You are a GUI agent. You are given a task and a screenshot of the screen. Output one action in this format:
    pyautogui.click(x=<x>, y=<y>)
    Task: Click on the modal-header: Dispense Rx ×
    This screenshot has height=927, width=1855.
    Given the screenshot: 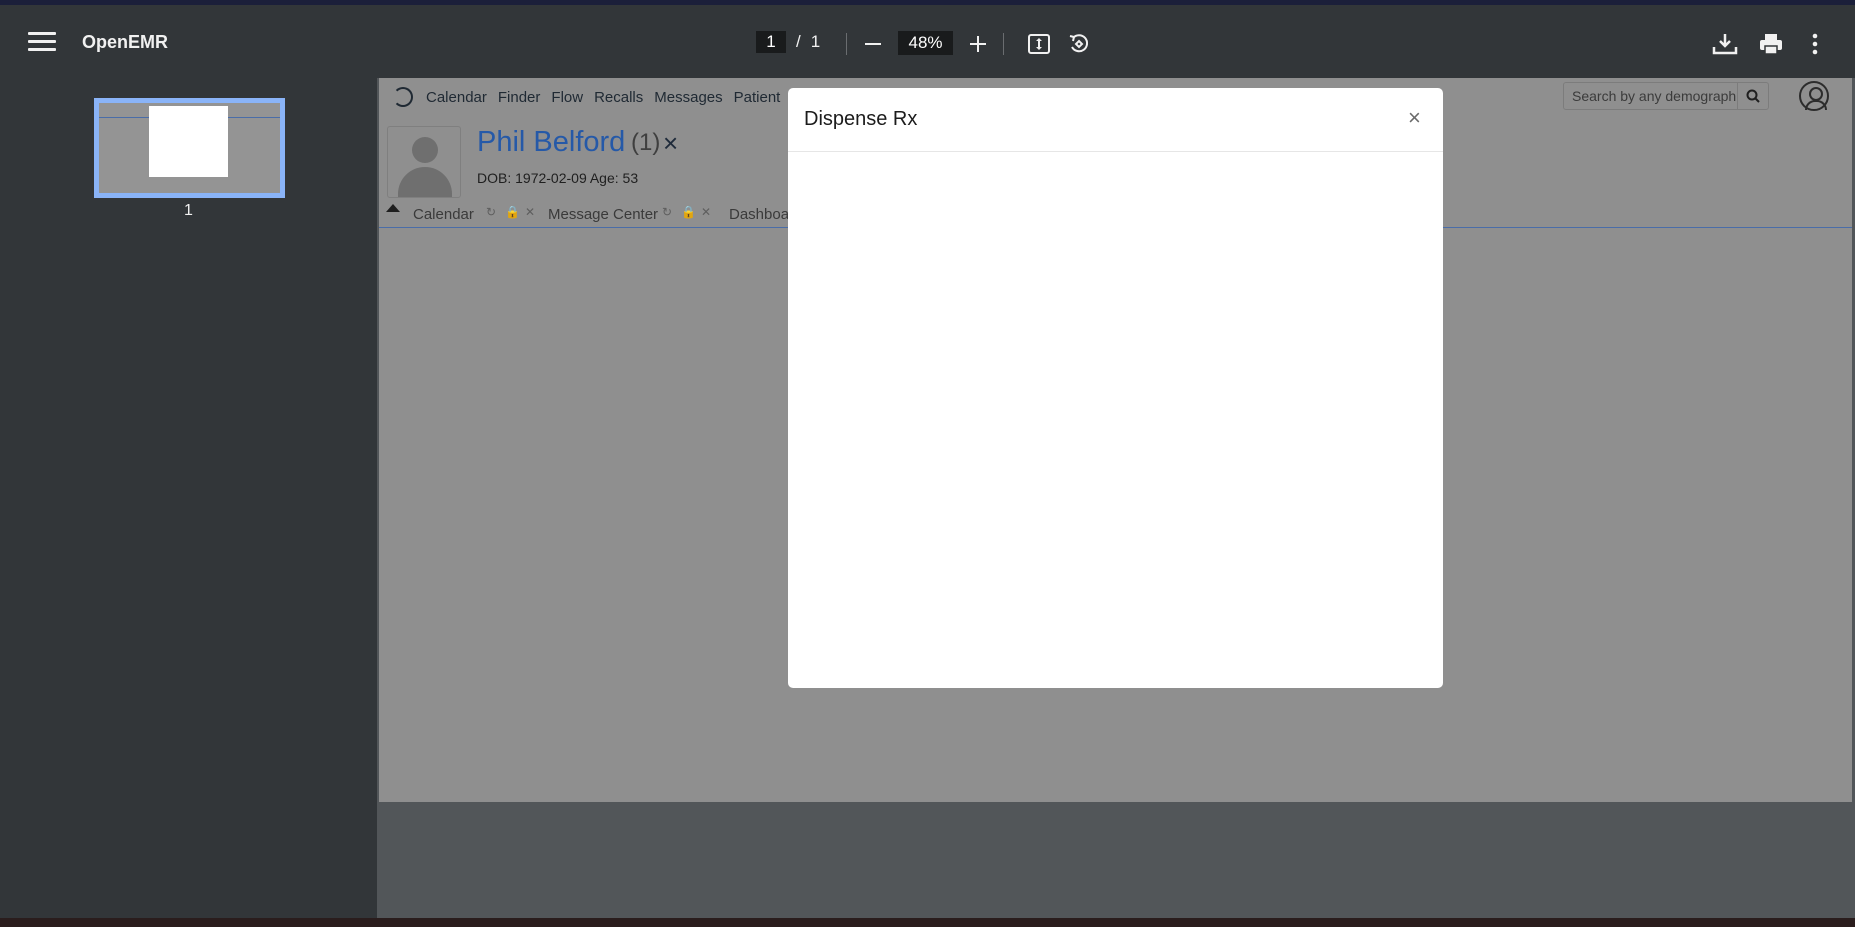 What is the action you would take?
    pyautogui.click(x=1115, y=120)
    